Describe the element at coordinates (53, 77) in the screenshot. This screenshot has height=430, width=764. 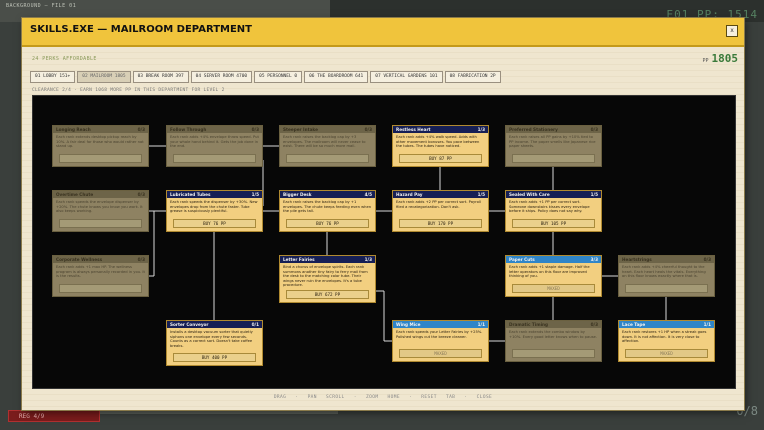
I see `tab-lobby: 01 LOBBY 151+` at that location.